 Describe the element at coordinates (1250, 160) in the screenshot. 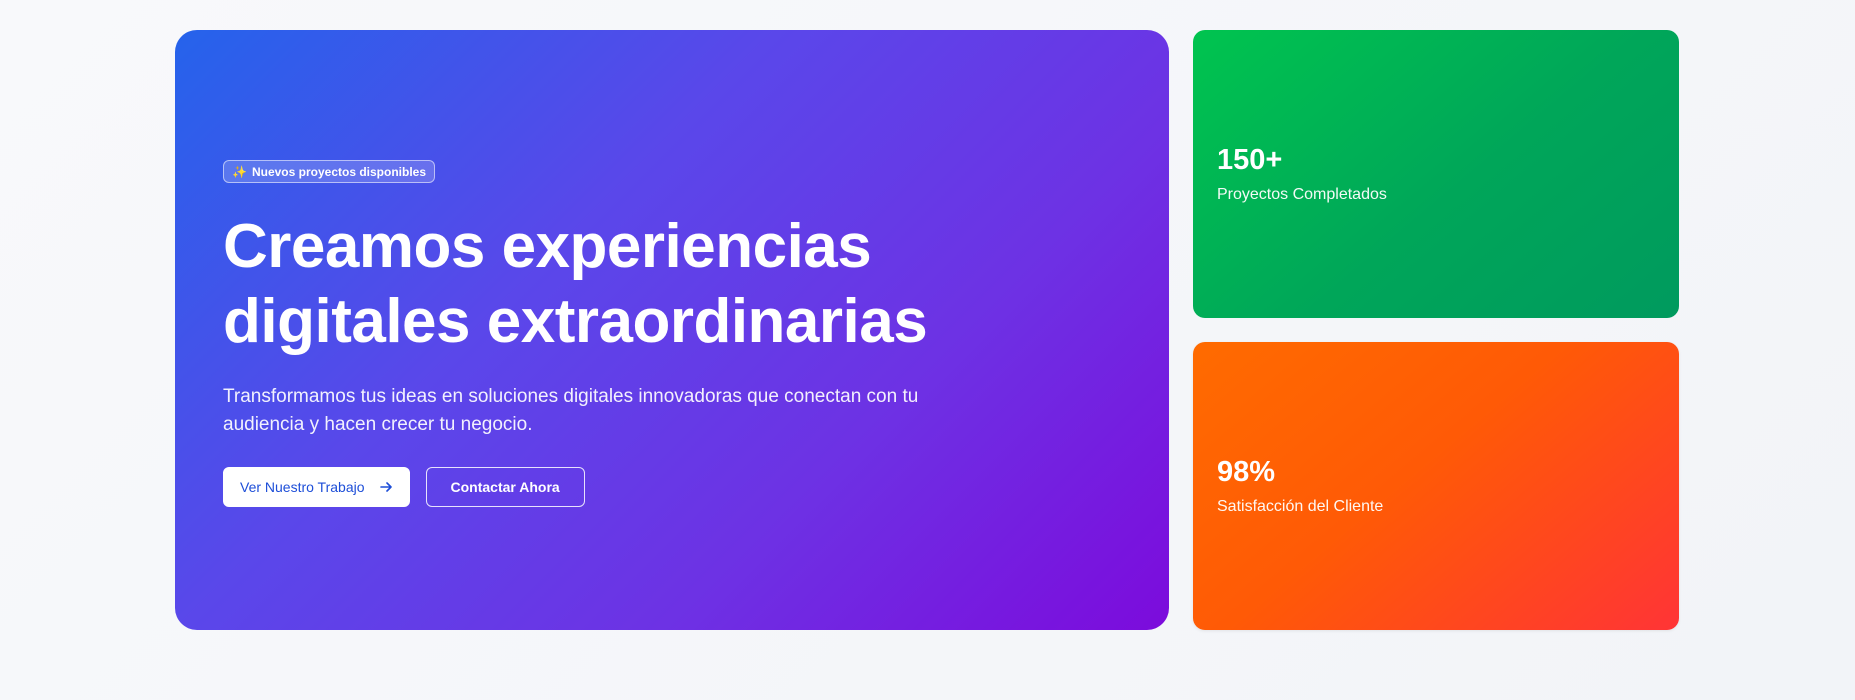

I see `stat-value: 150+` at that location.